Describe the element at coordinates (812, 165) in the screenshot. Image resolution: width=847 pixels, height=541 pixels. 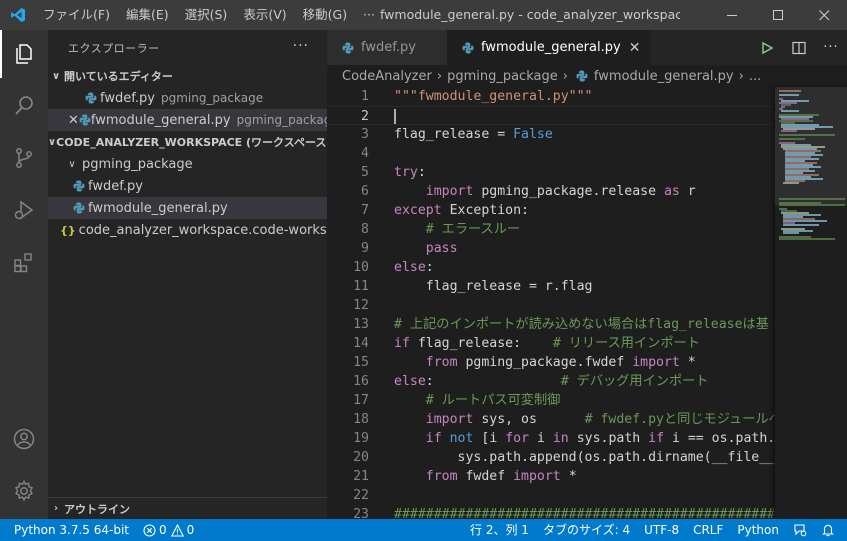
I see `minimap-preview` at that location.